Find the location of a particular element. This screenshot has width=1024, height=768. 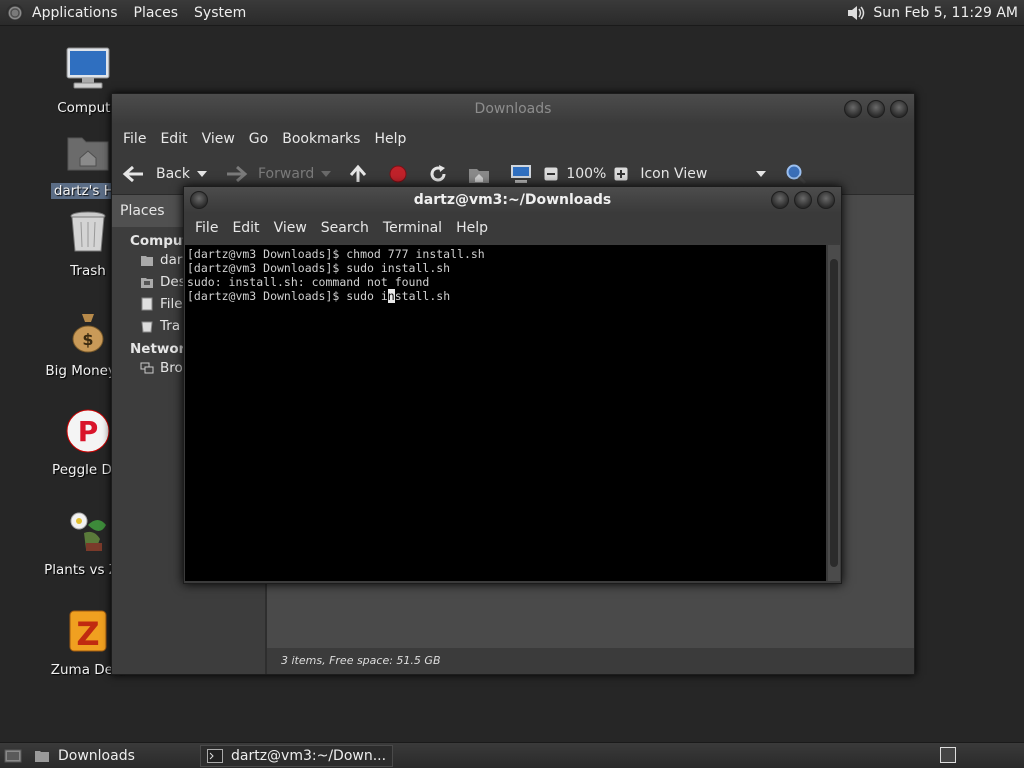

back-label: Back is located at coordinates (173, 174).